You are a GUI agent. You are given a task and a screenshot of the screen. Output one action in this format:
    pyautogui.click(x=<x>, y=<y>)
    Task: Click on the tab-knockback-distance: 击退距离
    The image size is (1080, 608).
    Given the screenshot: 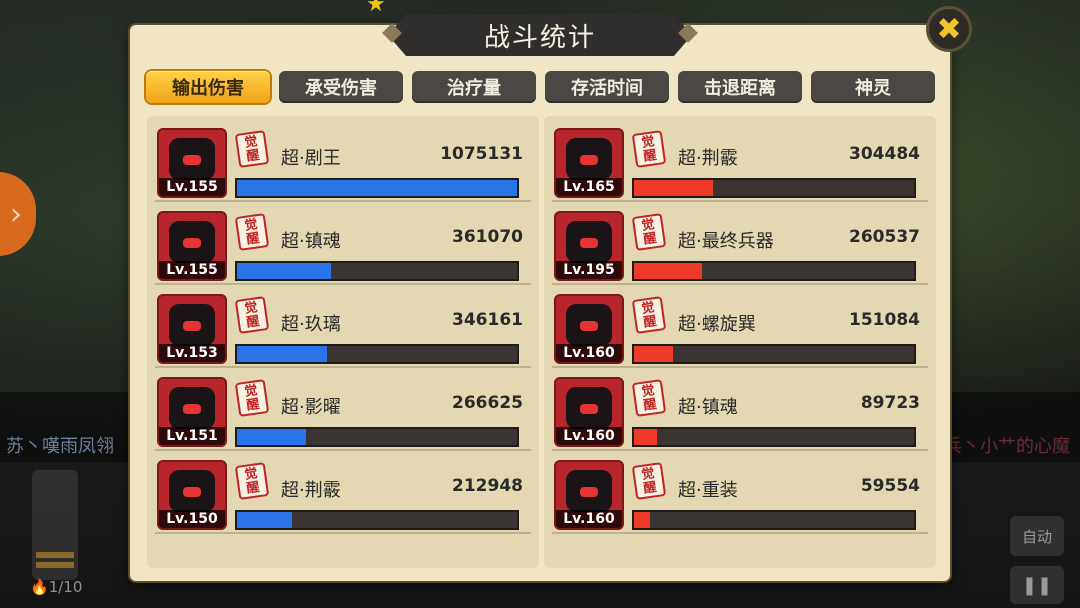 What is the action you would take?
    pyautogui.click(x=740, y=87)
    